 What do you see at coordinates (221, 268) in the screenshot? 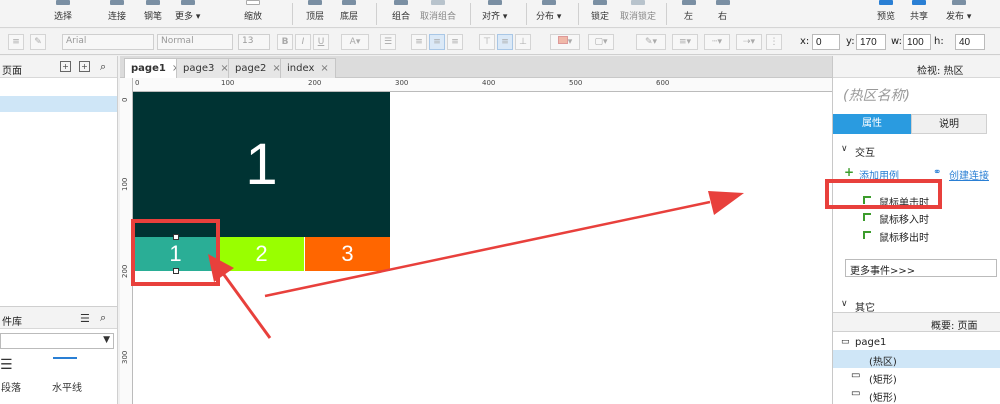
I see `arrow-head-up-icon` at bounding box center [221, 268].